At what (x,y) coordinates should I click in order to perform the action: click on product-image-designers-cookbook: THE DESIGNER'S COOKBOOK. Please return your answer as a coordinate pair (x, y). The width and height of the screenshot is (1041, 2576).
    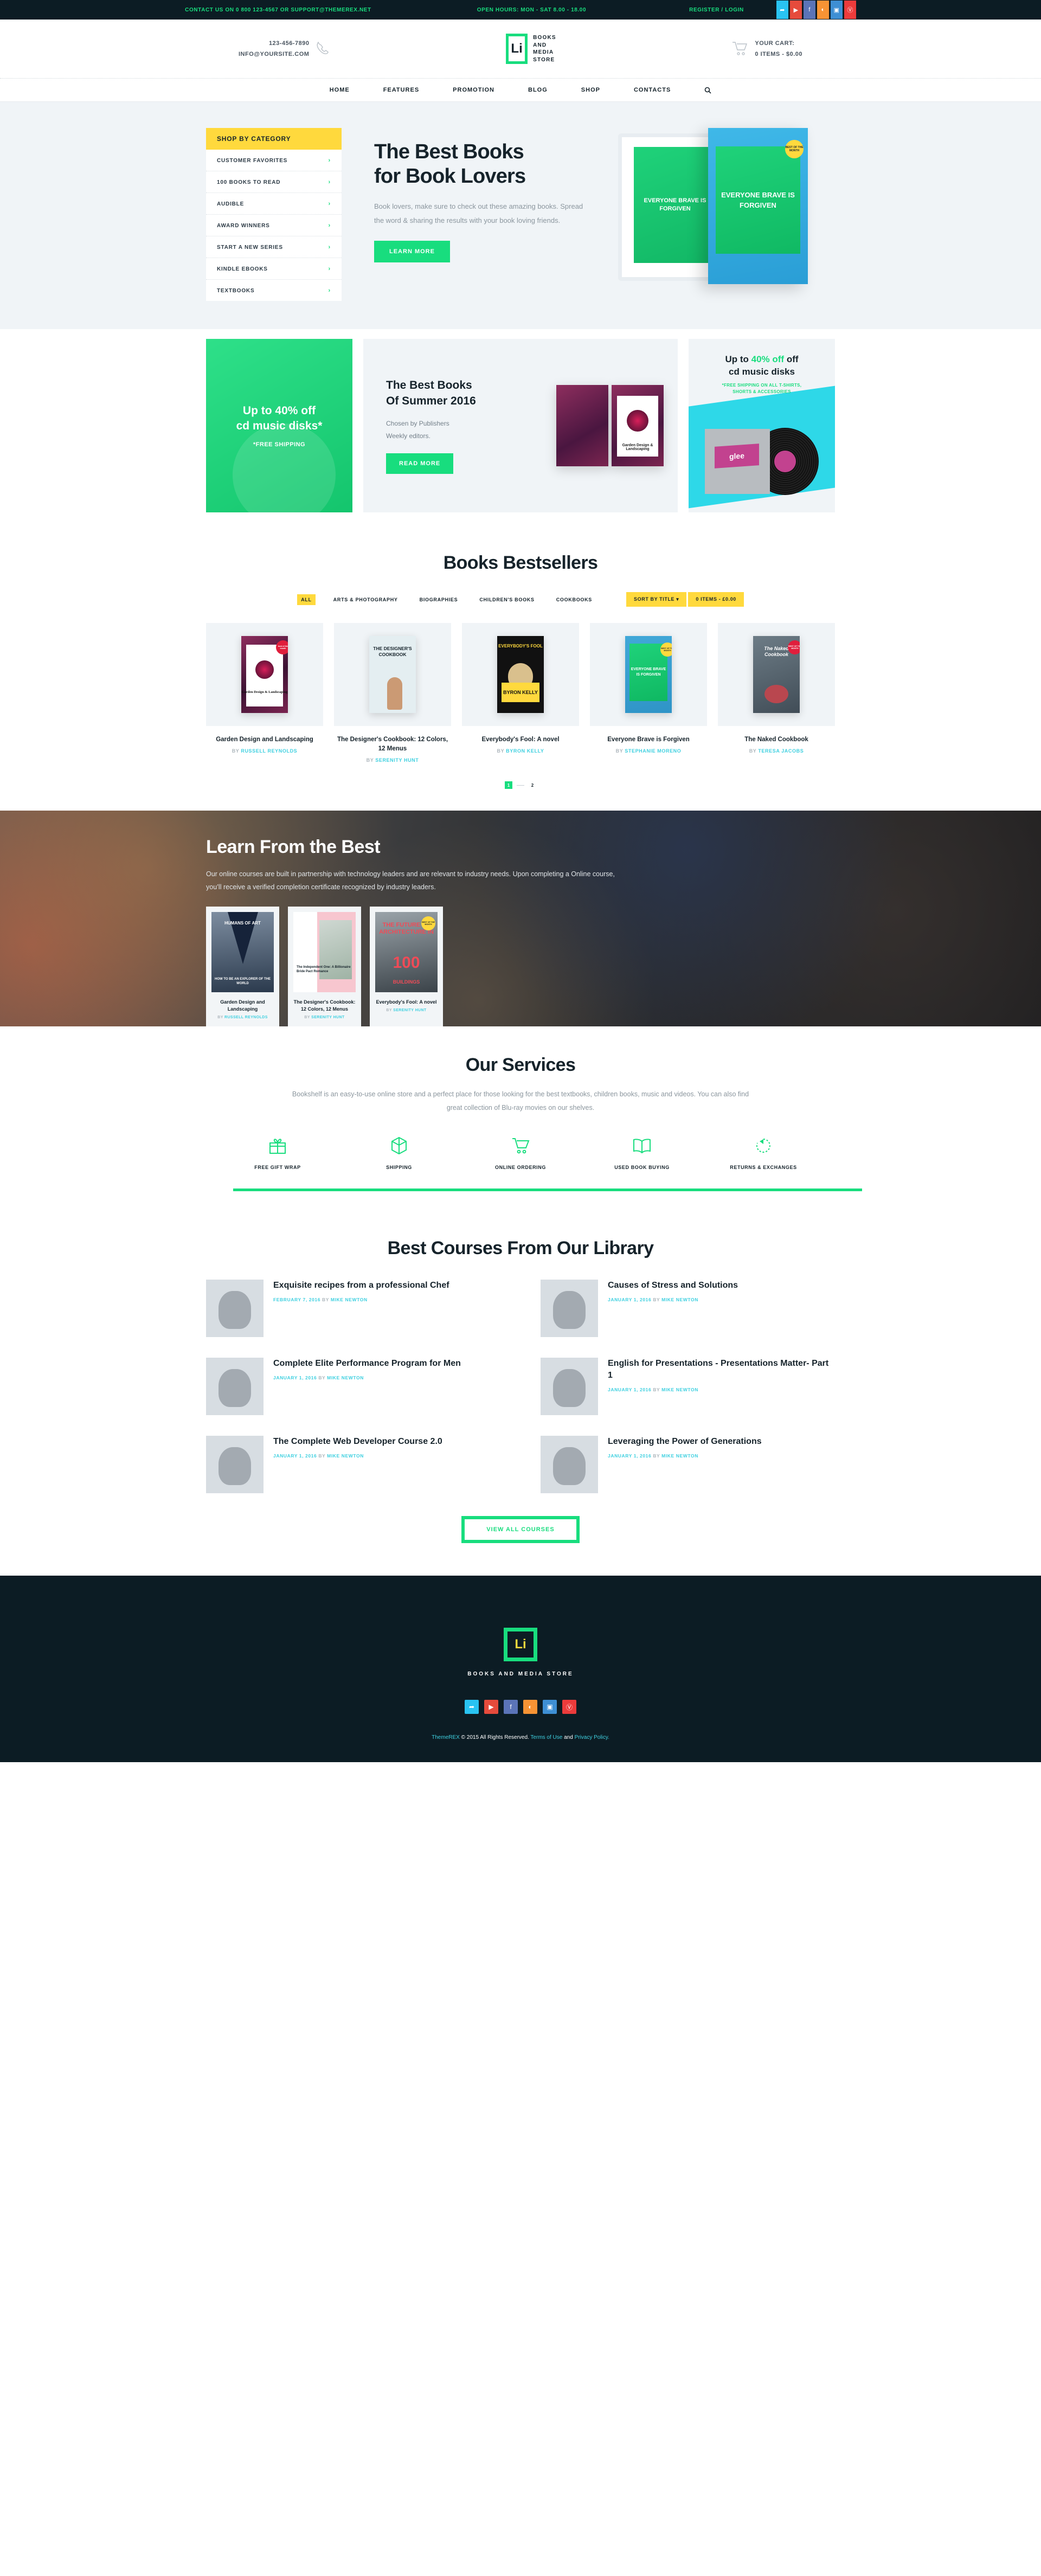
    Looking at the image, I should click on (392, 674).